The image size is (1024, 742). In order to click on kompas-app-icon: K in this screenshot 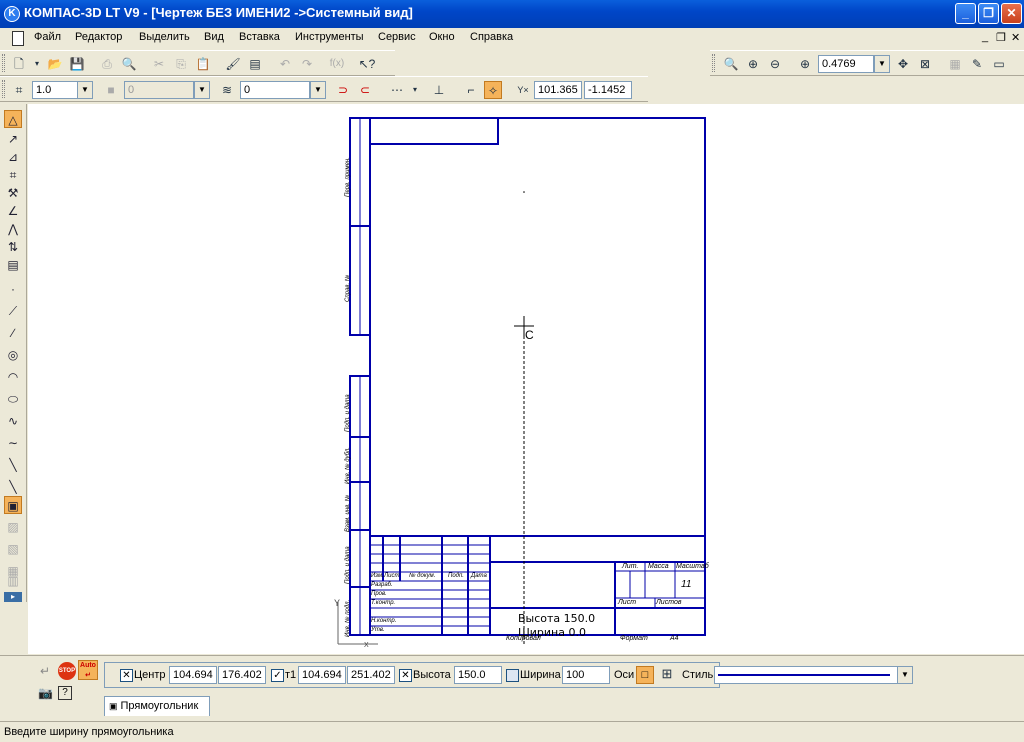, I will do `click(12, 14)`.